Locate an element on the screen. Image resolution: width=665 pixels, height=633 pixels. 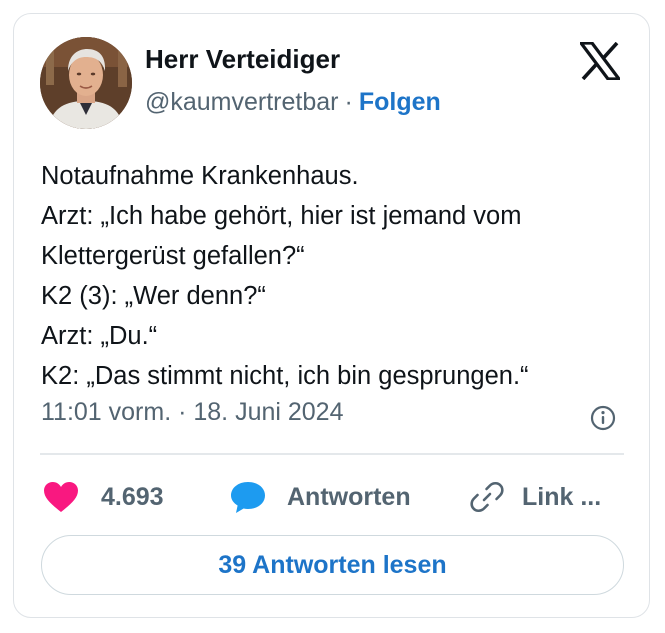
author-handle: @kaumvertretbar is located at coordinates (242, 102).